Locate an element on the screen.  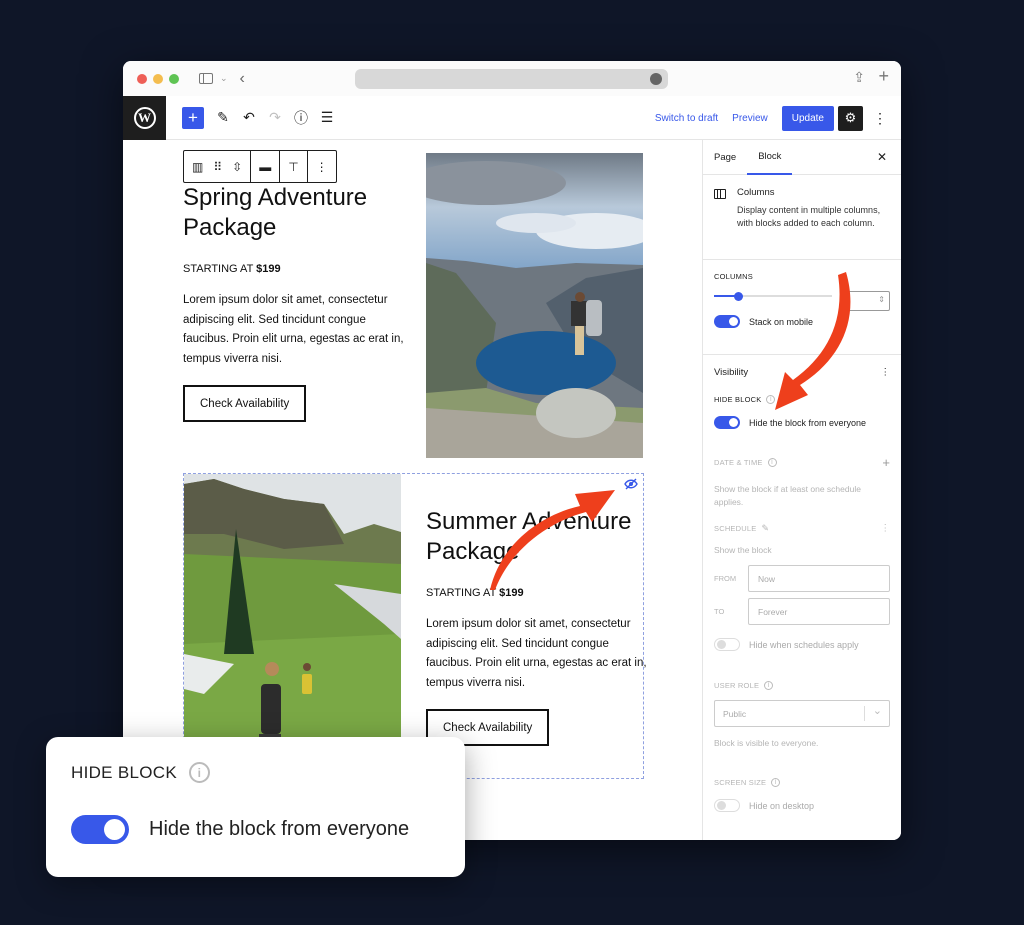
maximize-window-button is located at coordinates (174, 78).